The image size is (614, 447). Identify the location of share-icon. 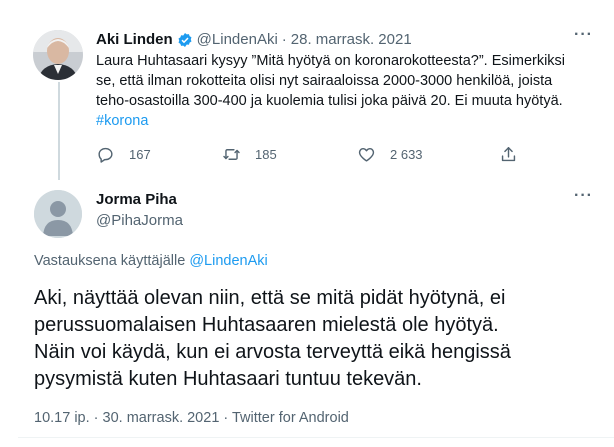
(508, 154).